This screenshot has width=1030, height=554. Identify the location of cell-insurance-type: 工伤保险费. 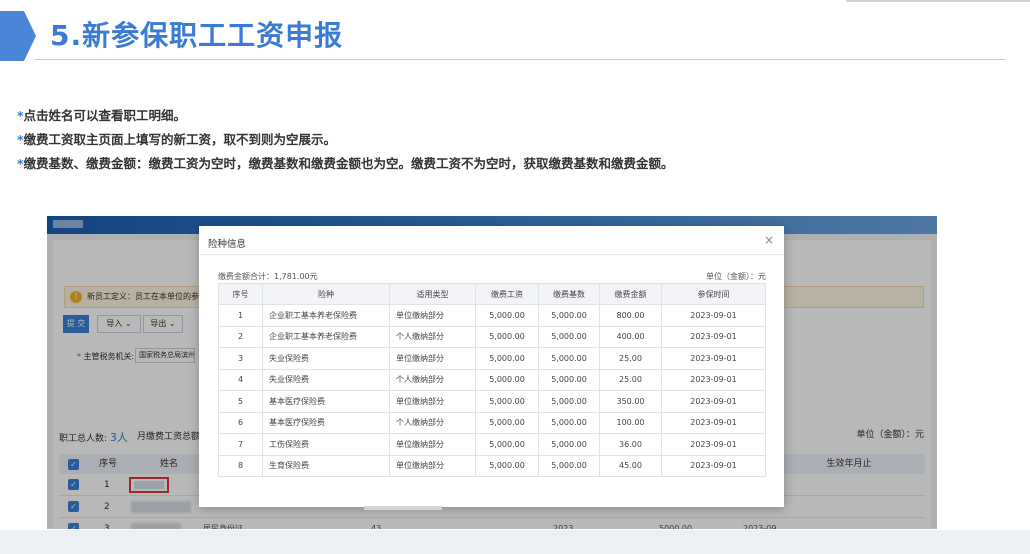
(326, 444).